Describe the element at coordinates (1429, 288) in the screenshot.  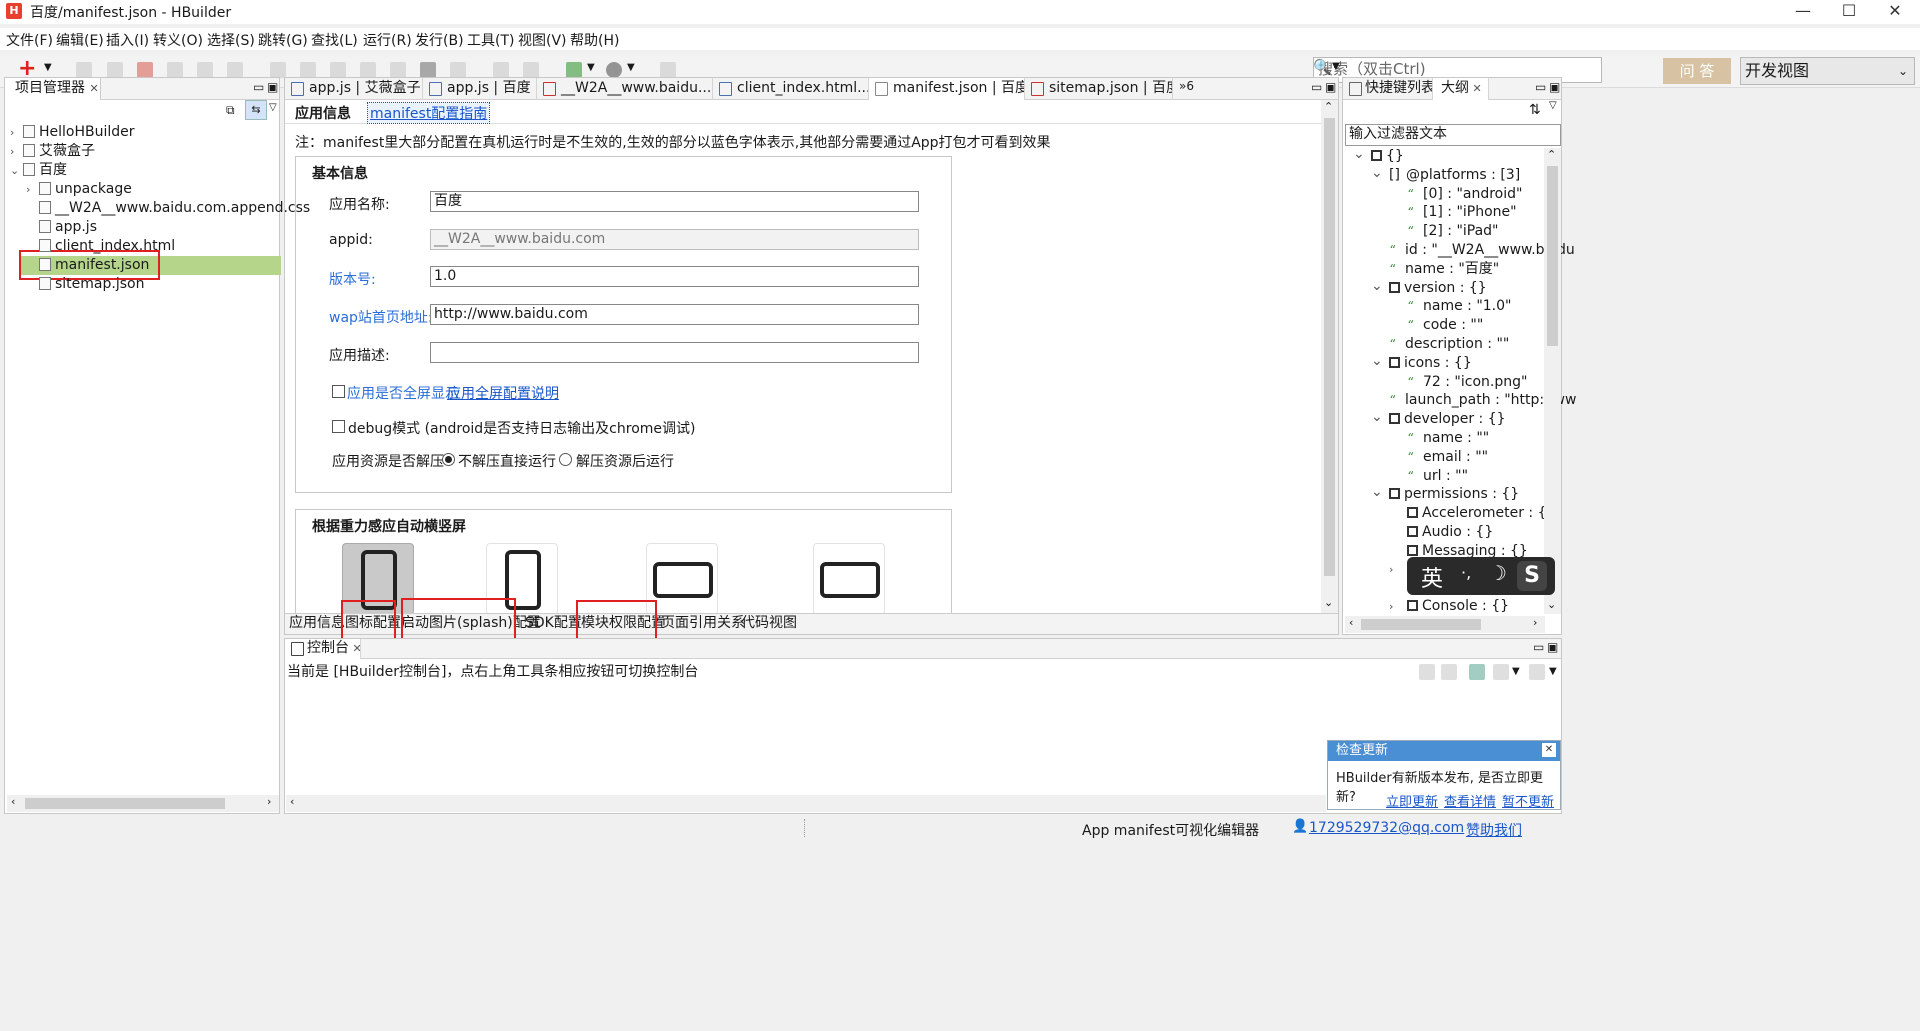
I see `outline-item: ⌄ version : {}` at that location.